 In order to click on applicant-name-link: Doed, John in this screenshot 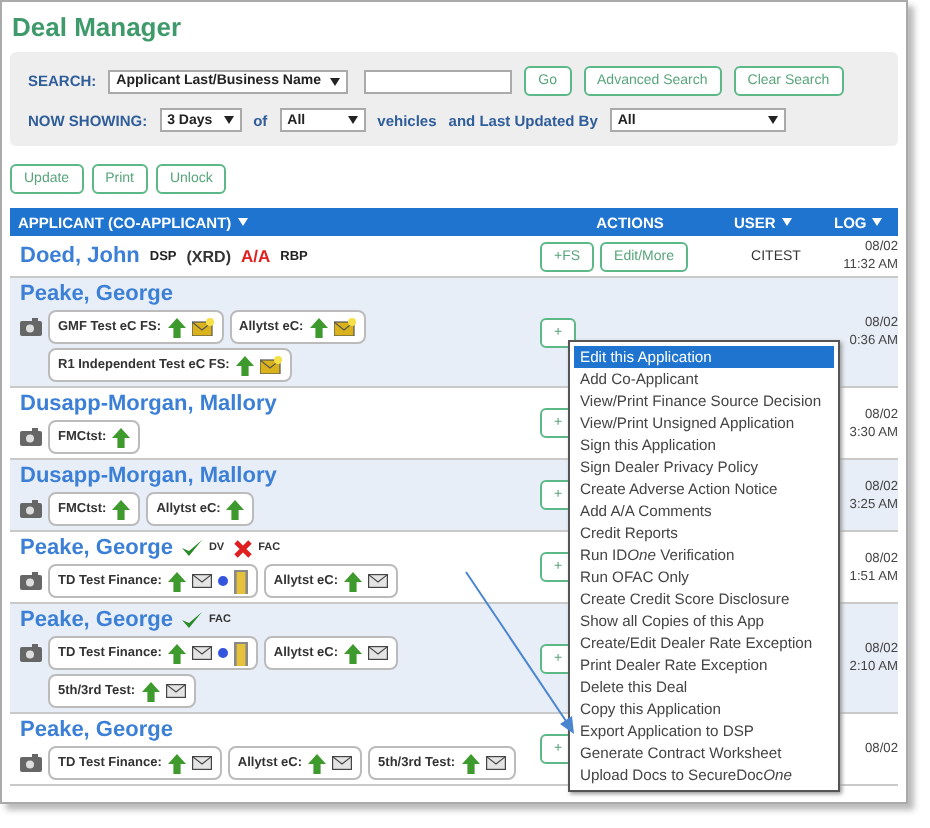, I will do `click(80, 256)`.